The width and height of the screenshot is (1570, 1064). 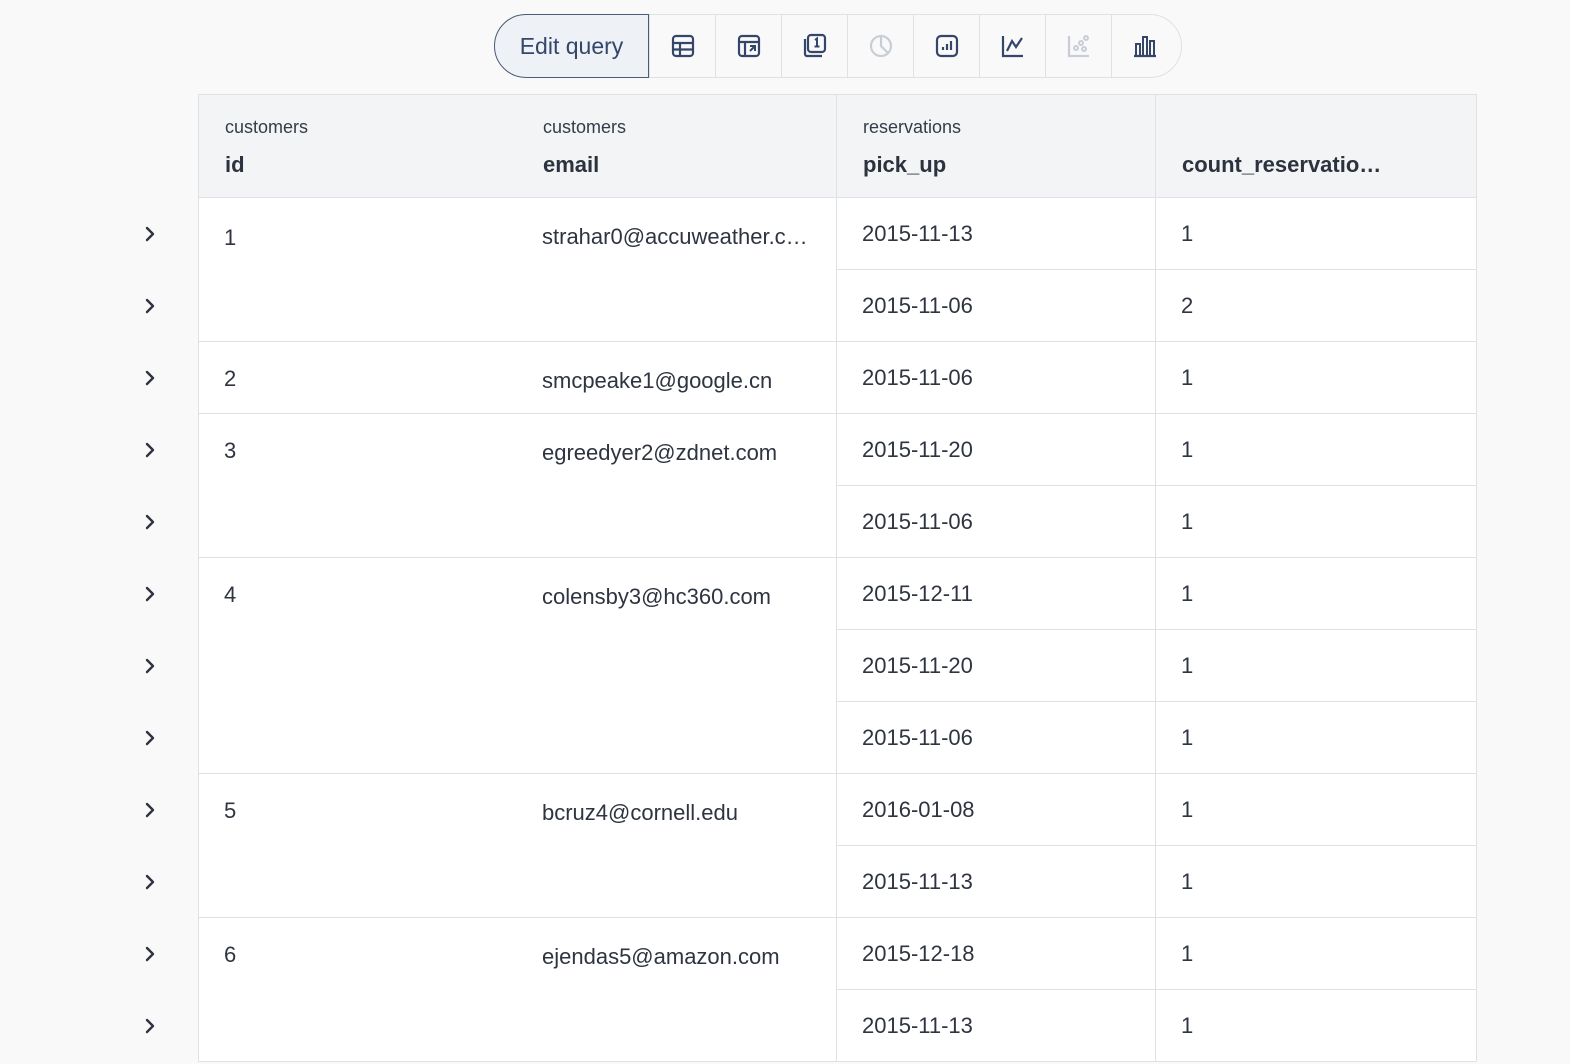 I want to click on column-name: id, so click(x=235, y=164).